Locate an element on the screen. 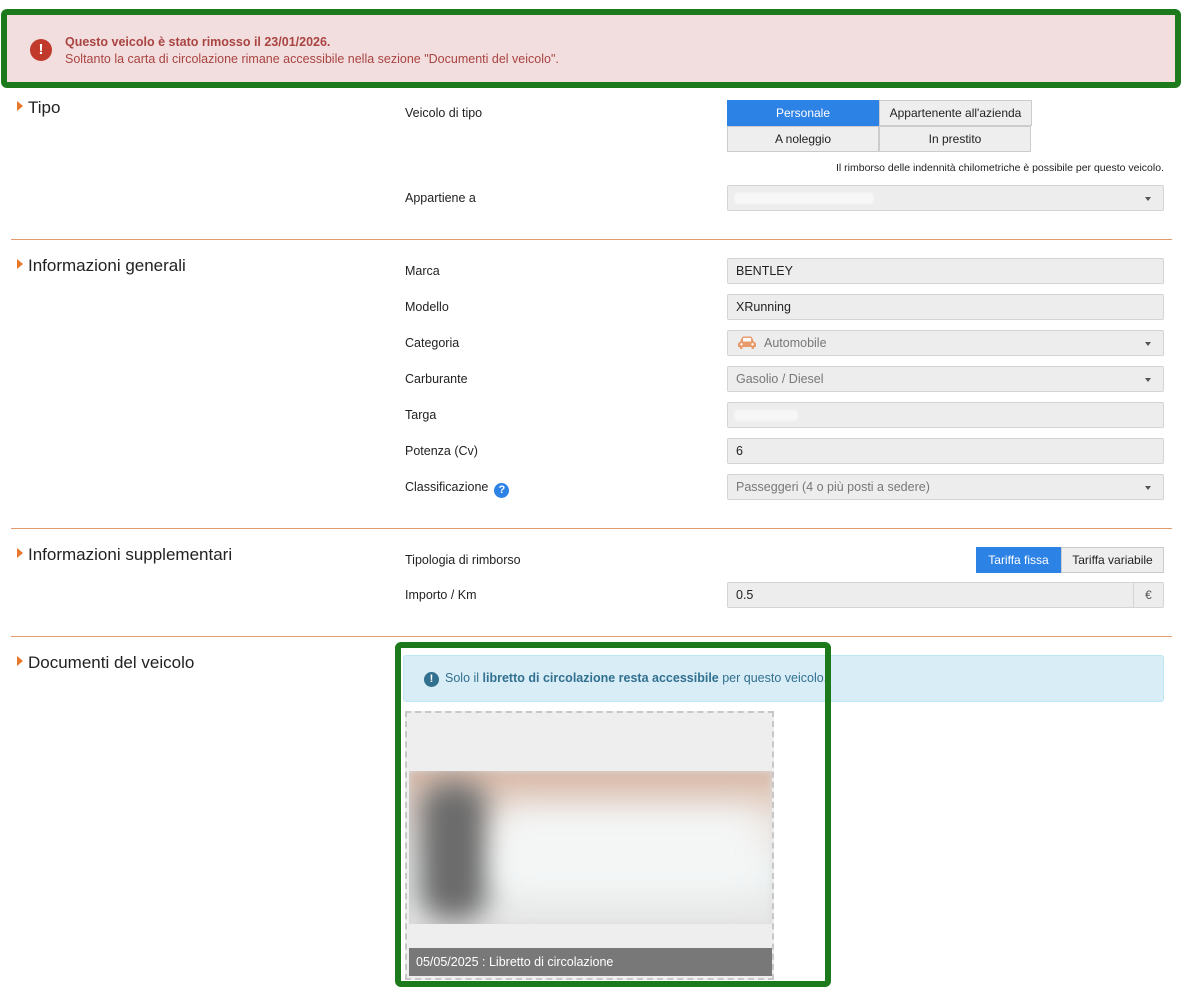  marca-label: Marca is located at coordinates (422, 271).